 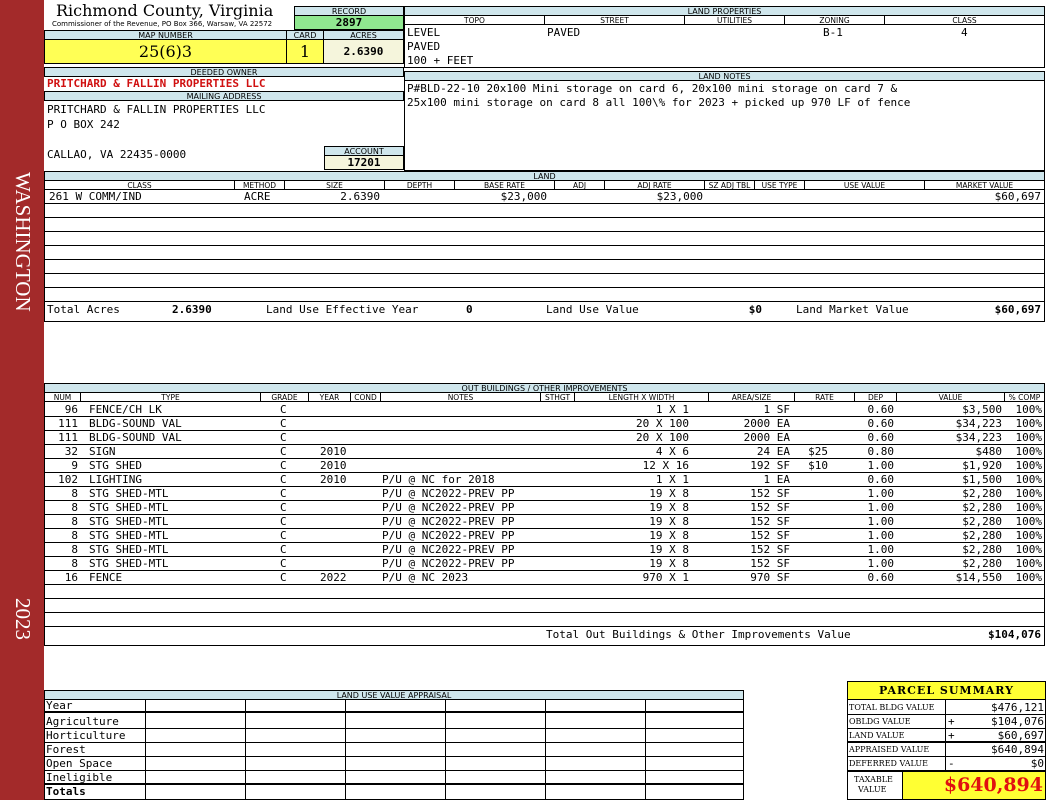 What do you see at coordinates (59, 705) in the screenshot?
I see `luv-label-year: Year` at bounding box center [59, 705].